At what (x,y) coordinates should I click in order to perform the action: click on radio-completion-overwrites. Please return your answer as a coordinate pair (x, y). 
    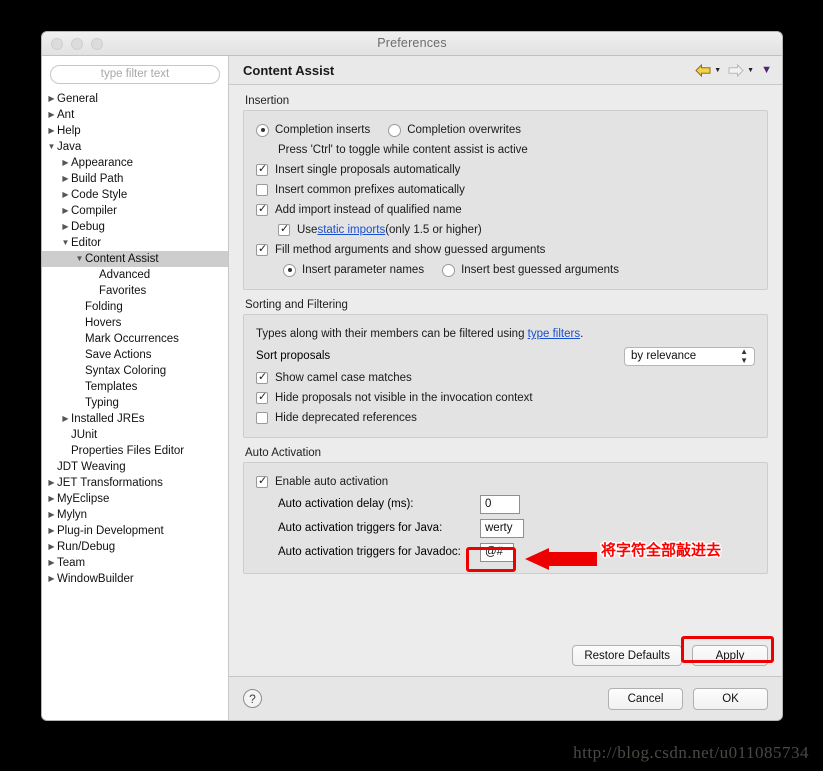
    Looking at the image, I should click on (395, 130).